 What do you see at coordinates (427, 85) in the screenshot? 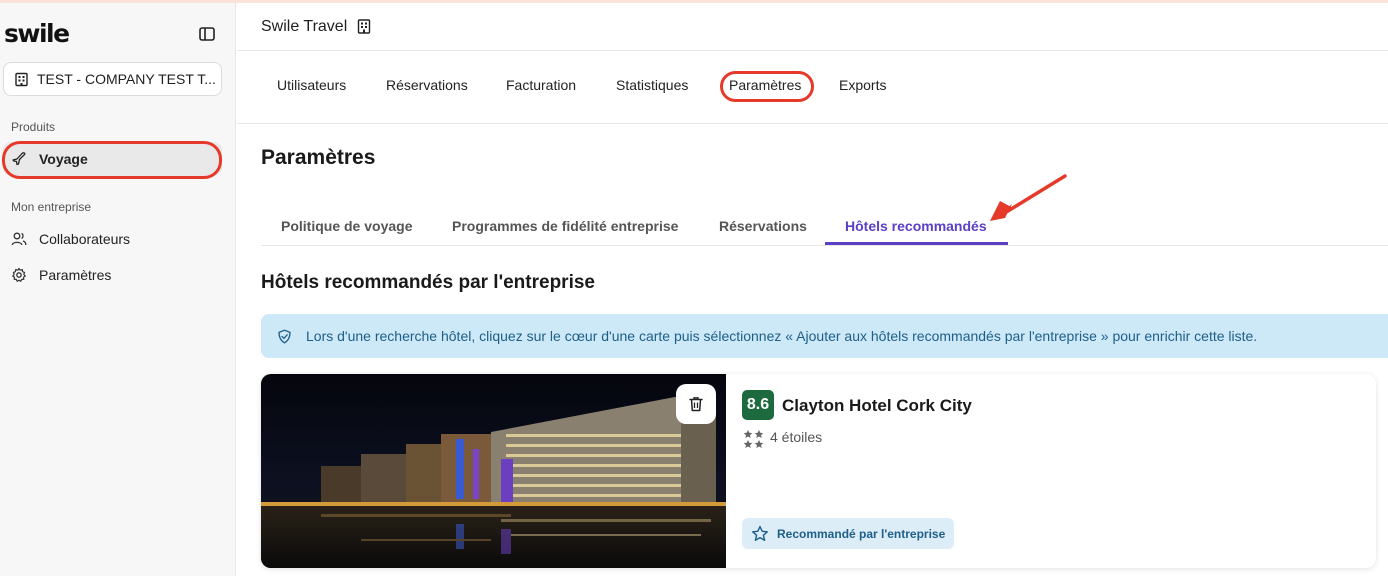
I see `tab-reservations: Réservations` at bounding box center [427, 85].